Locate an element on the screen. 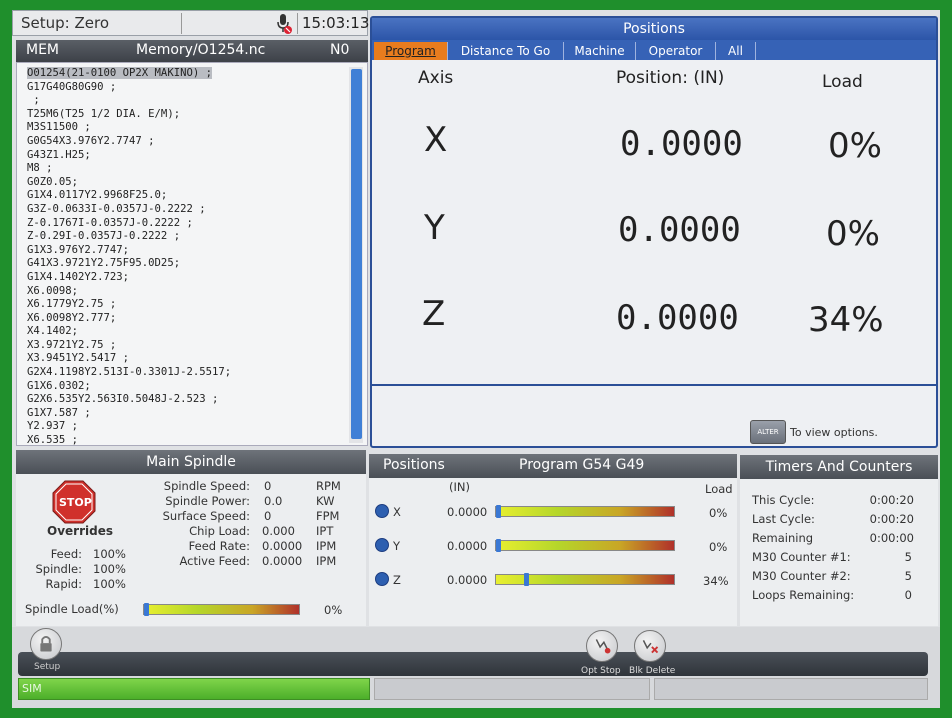 The width and height of the screenshot is (952, 718). override-feed-label: Feed: is located at coordinates (66, 554).